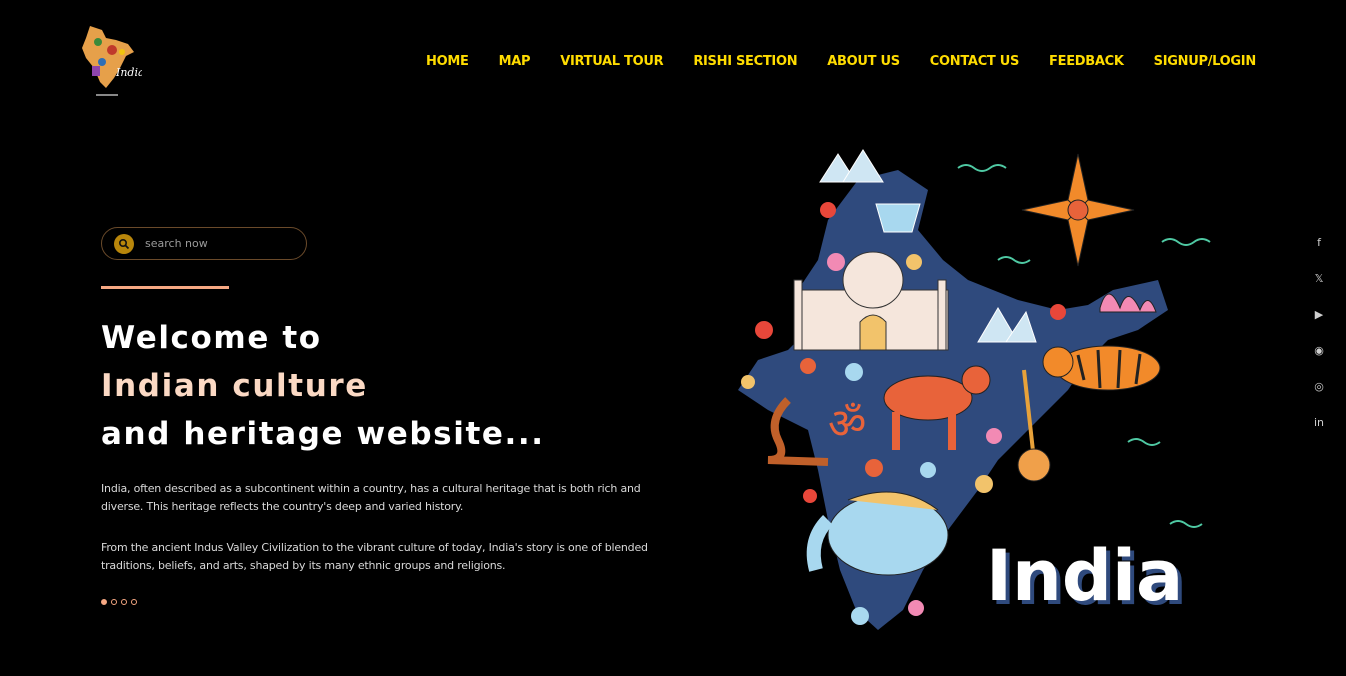  Describe the element at coordinates (211, 338) in the screenshot. I see `headline-line-1: Welcome to` at that location.